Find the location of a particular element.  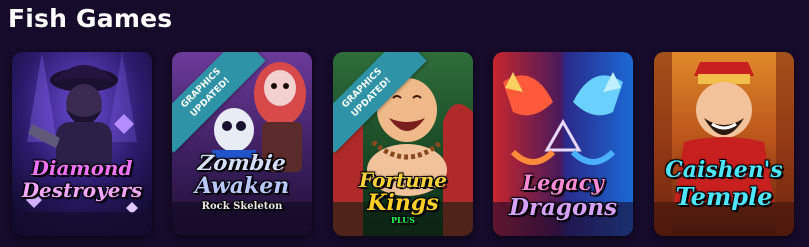

game-subtitle: Rock Skeleton is located at coordinates (242, 206).